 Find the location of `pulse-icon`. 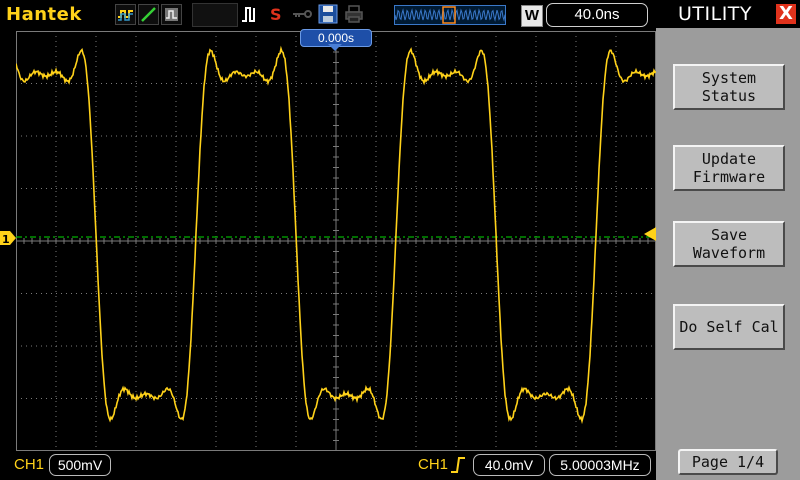

pulse-icon is located at coordinates (250, 14).